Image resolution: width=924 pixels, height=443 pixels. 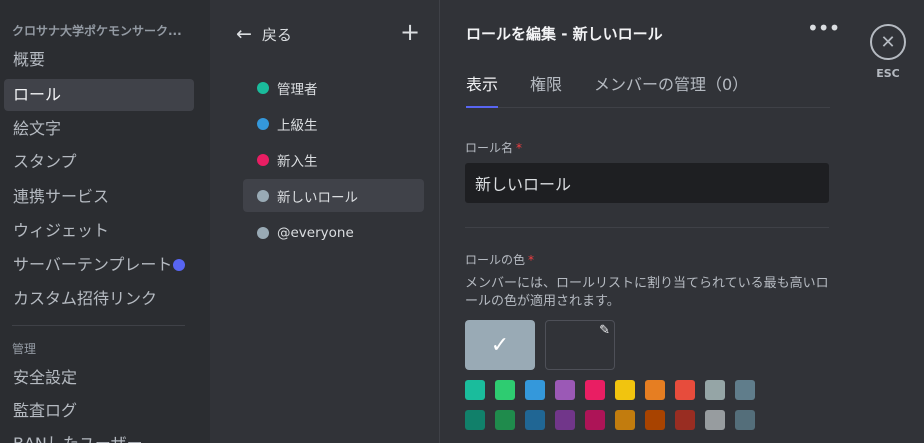 I want to click on sidebar-item-label: サーバーテンプレート, so click(x=93, y=264).